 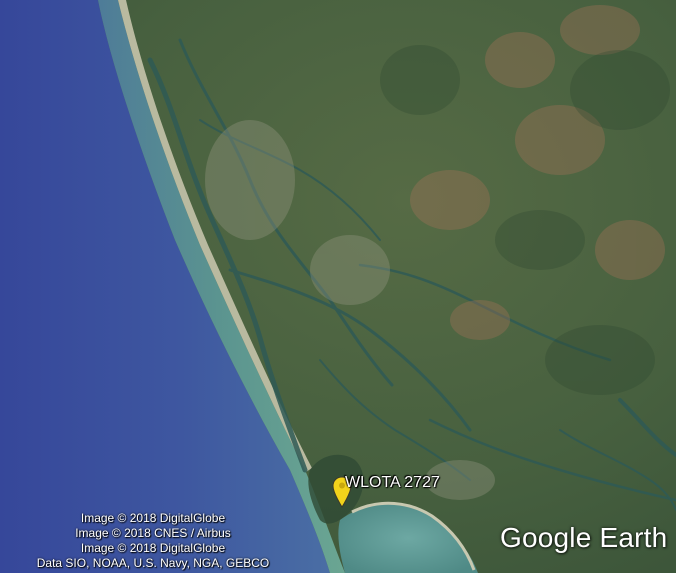 What do you see at coordinates (584, 537) in the screenshot?
I see `google-earth-logo: Google Earth` at bounding box center [584, 537].